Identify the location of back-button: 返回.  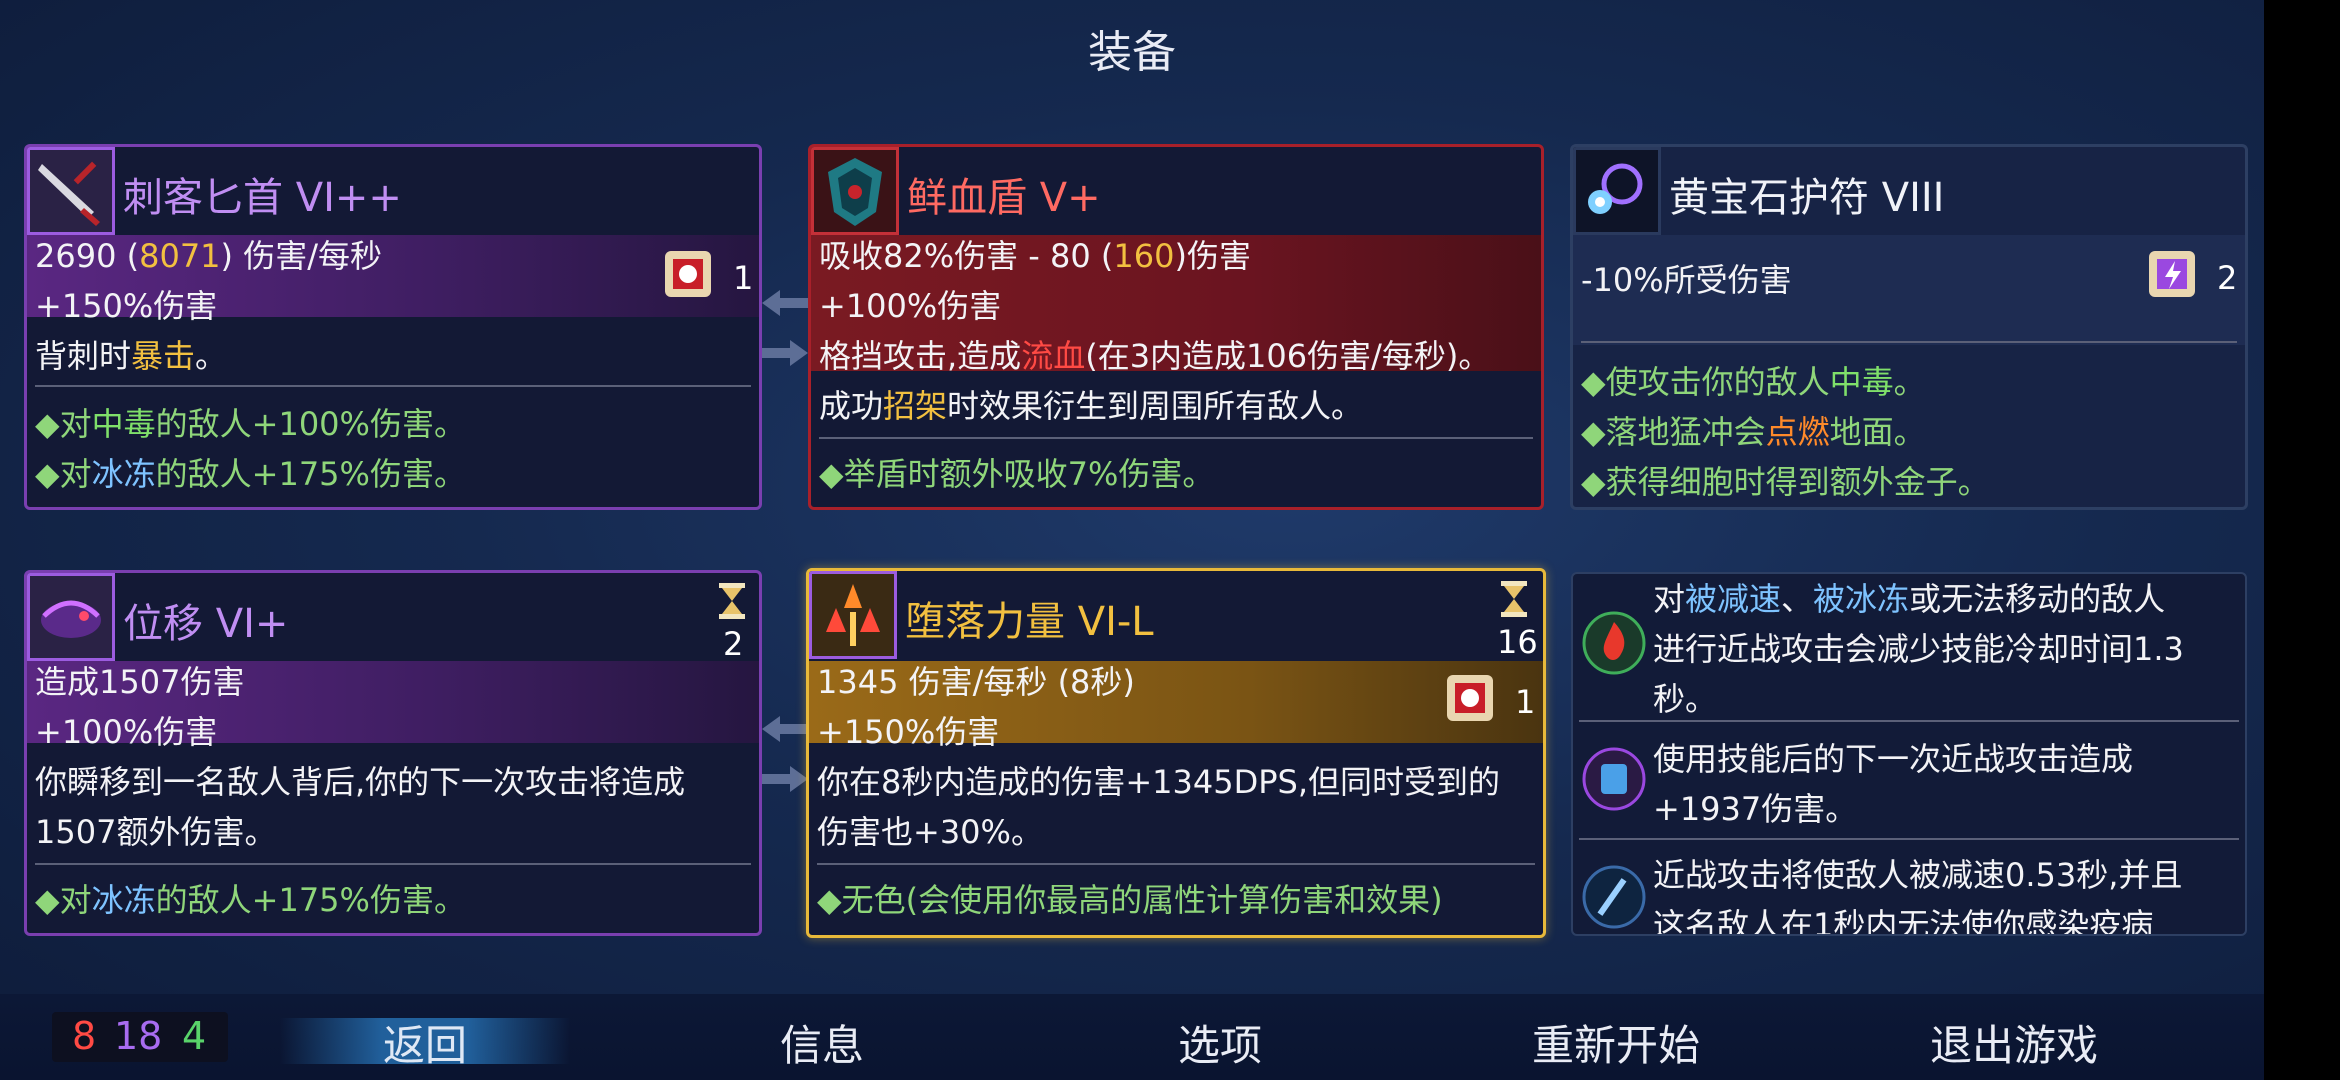
(425, 1042).